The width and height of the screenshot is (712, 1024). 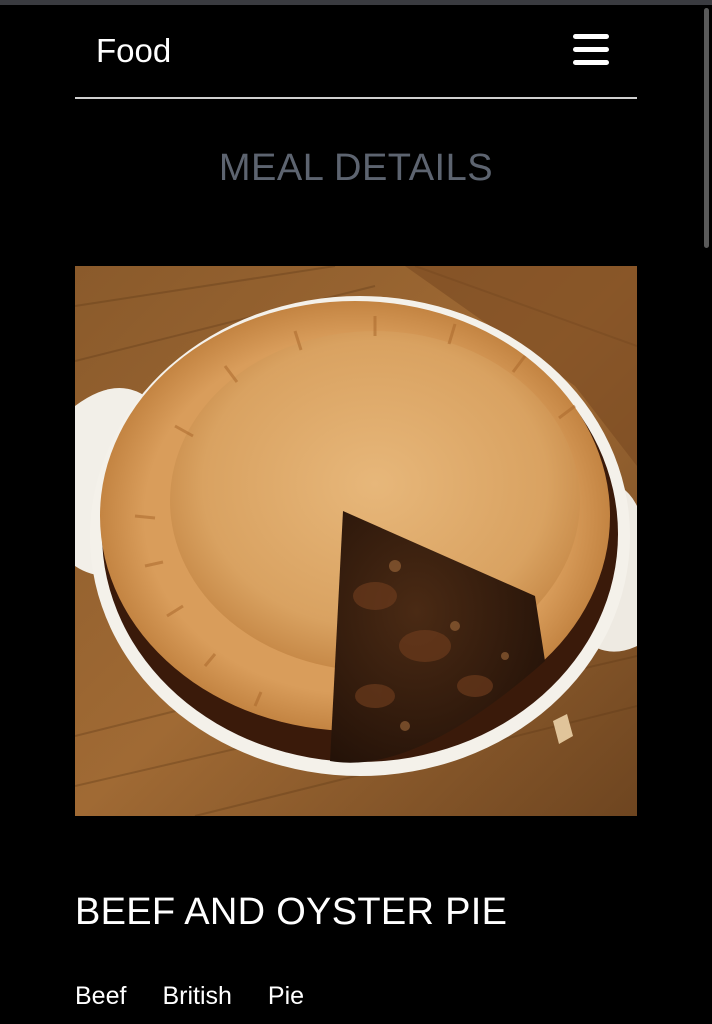 What do you see at coordinates (591, 50) in the screenshot?
I see `hamburger-menu-icon` at bounding box center [591, 50].